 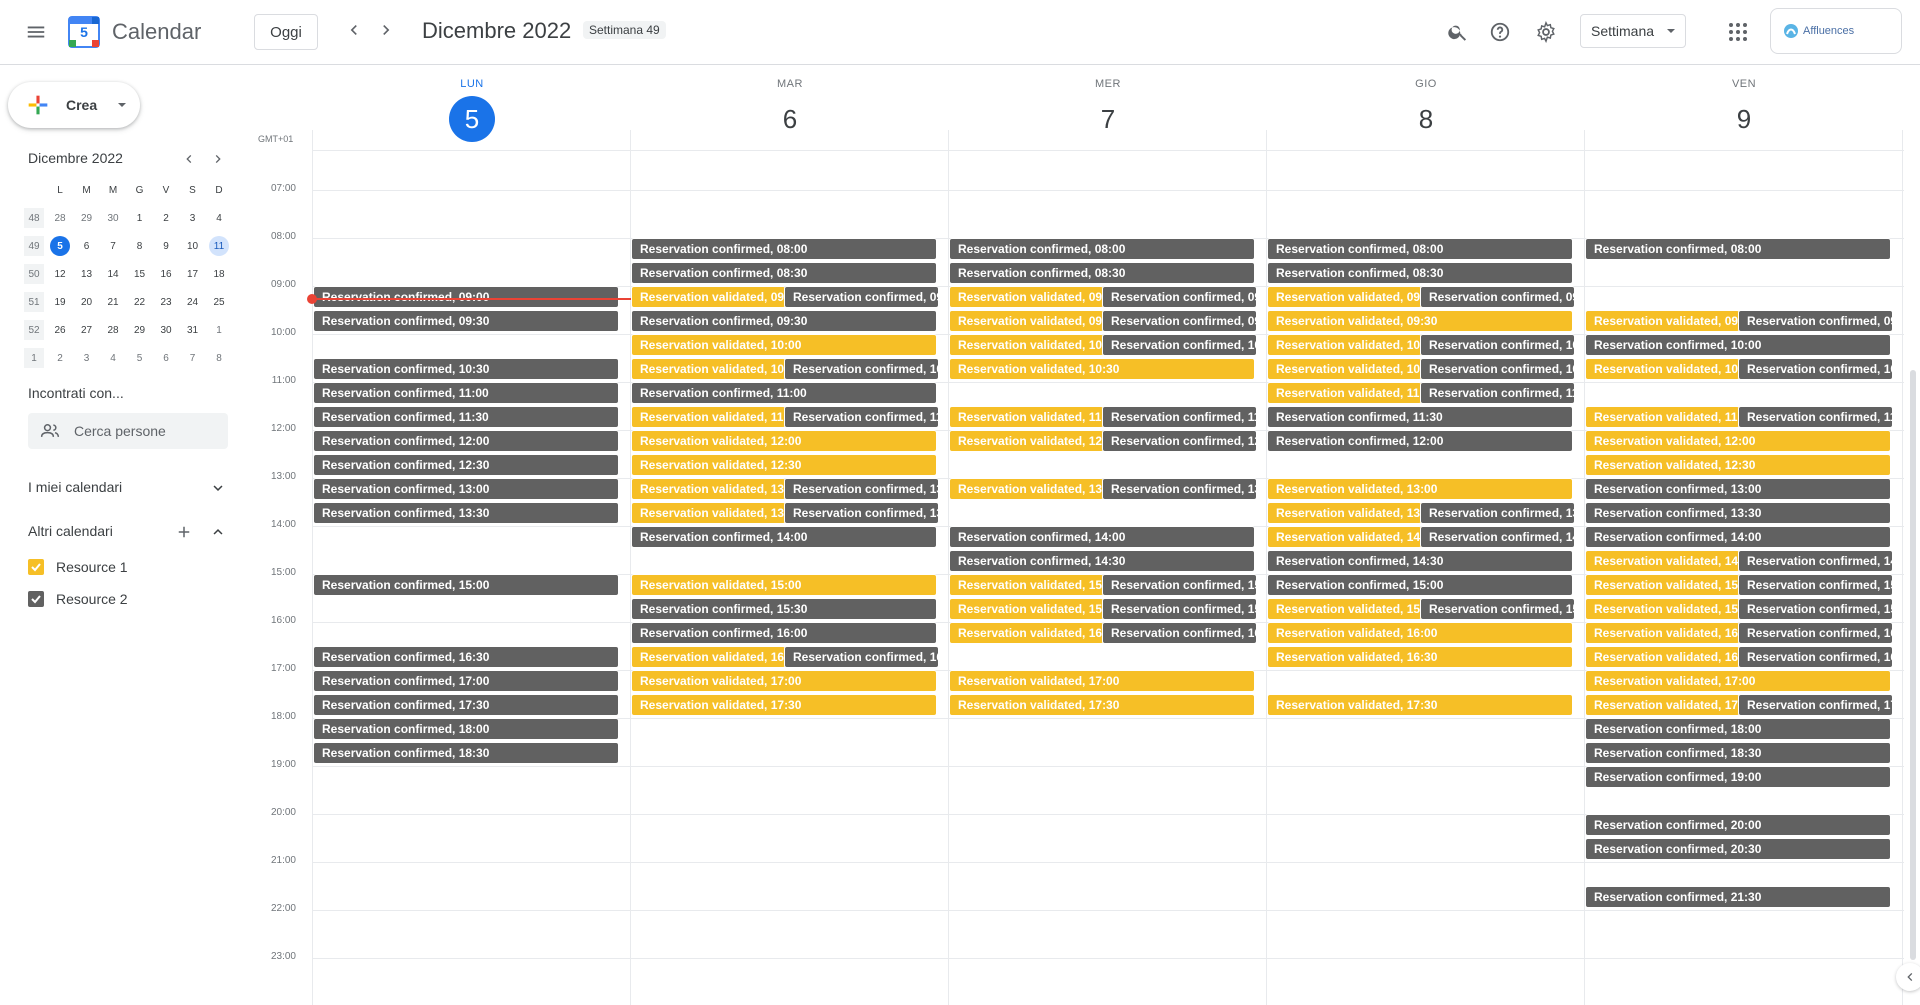 What do you see at coordinates (1426, 119) in the screenshot?
I see `day-header-number: 8` at bounding box center [1426, 119].